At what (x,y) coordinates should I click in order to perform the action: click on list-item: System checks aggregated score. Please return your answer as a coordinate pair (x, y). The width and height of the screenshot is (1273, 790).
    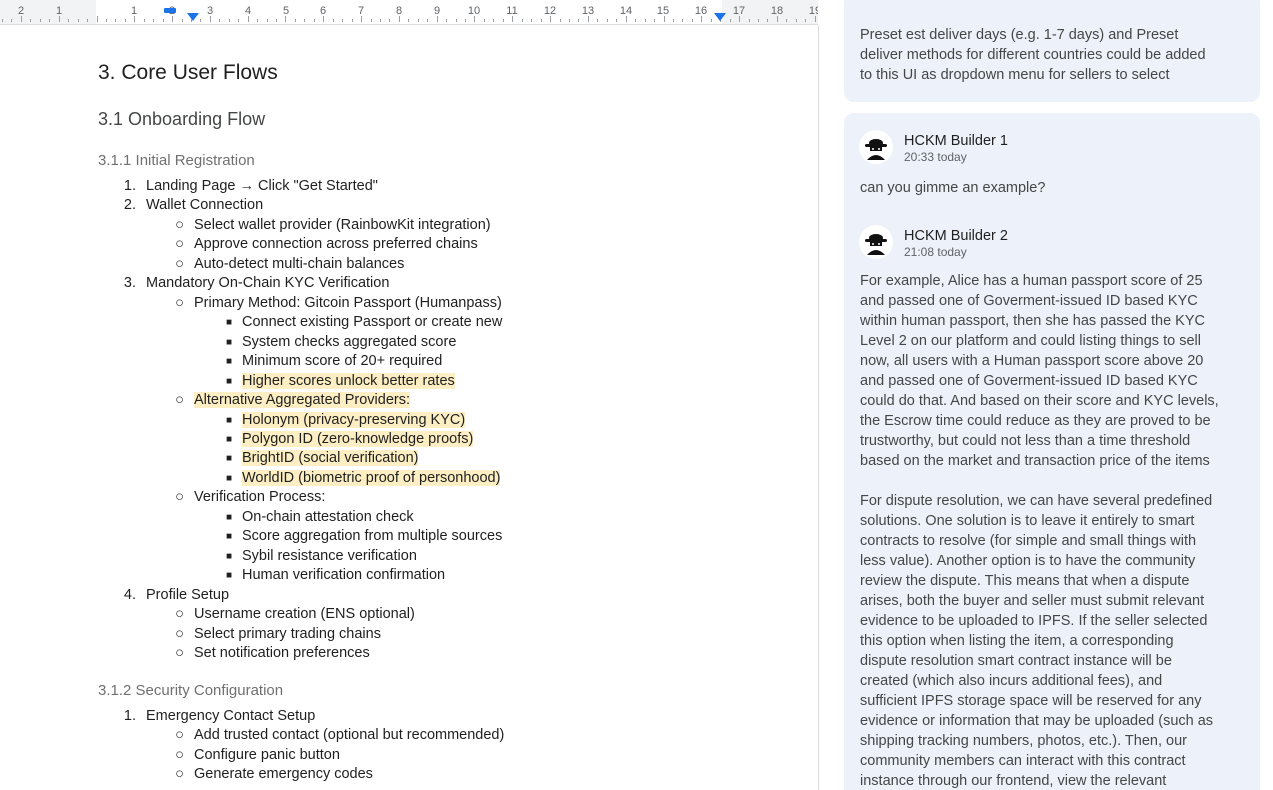
    Looking at the image, I should click on (349, 341).